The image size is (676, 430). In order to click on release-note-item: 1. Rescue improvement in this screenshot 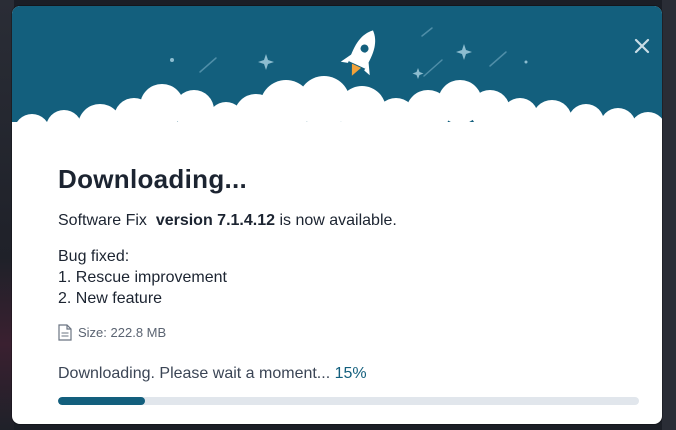, I will do `click(142, 277)`.